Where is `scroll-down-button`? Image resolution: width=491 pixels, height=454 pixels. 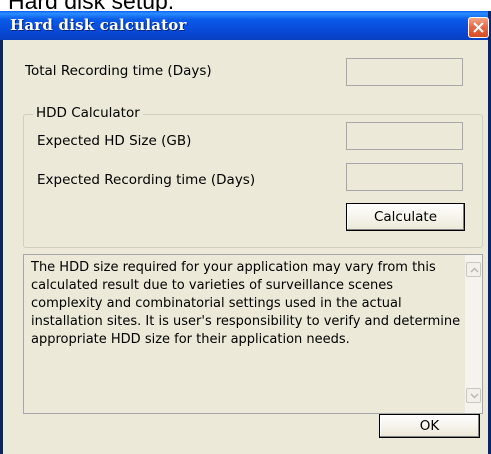 scroll-down-button is located at coordinates (473, 395).